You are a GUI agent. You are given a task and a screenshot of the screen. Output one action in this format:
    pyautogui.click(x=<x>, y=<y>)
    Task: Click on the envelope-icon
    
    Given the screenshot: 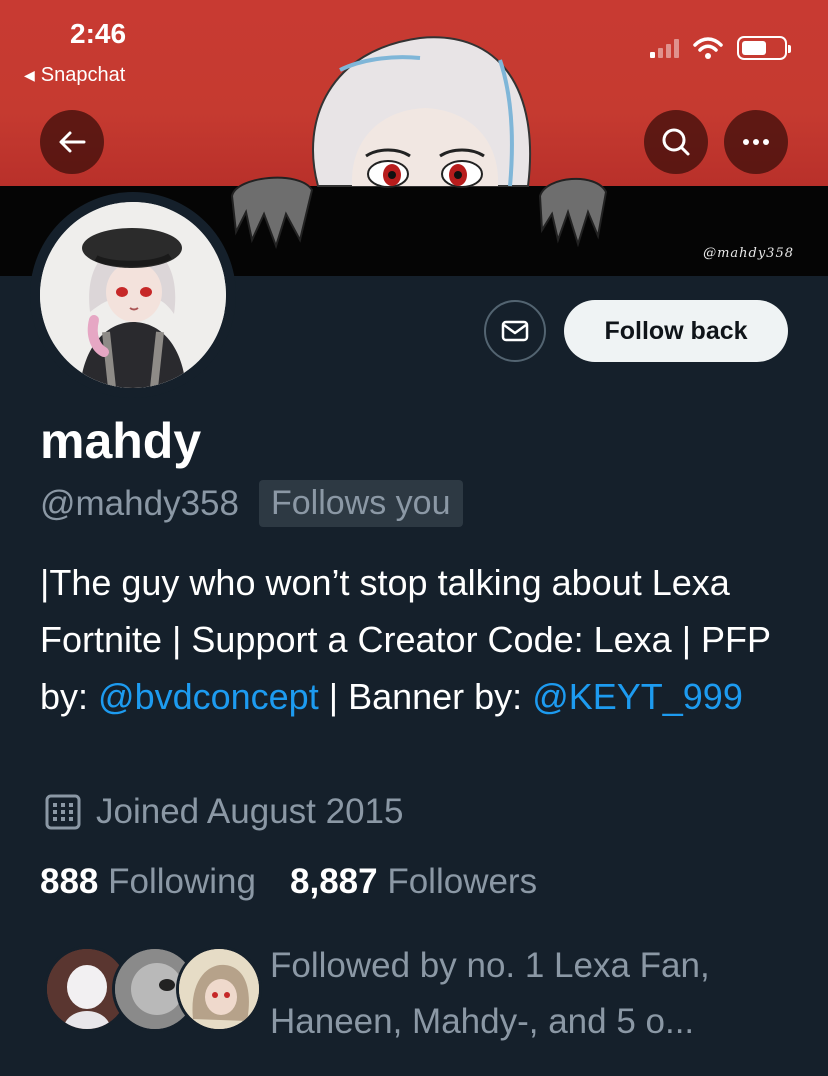 What is the action you would take?
    pyautogui.click(x=515, y=331)
    